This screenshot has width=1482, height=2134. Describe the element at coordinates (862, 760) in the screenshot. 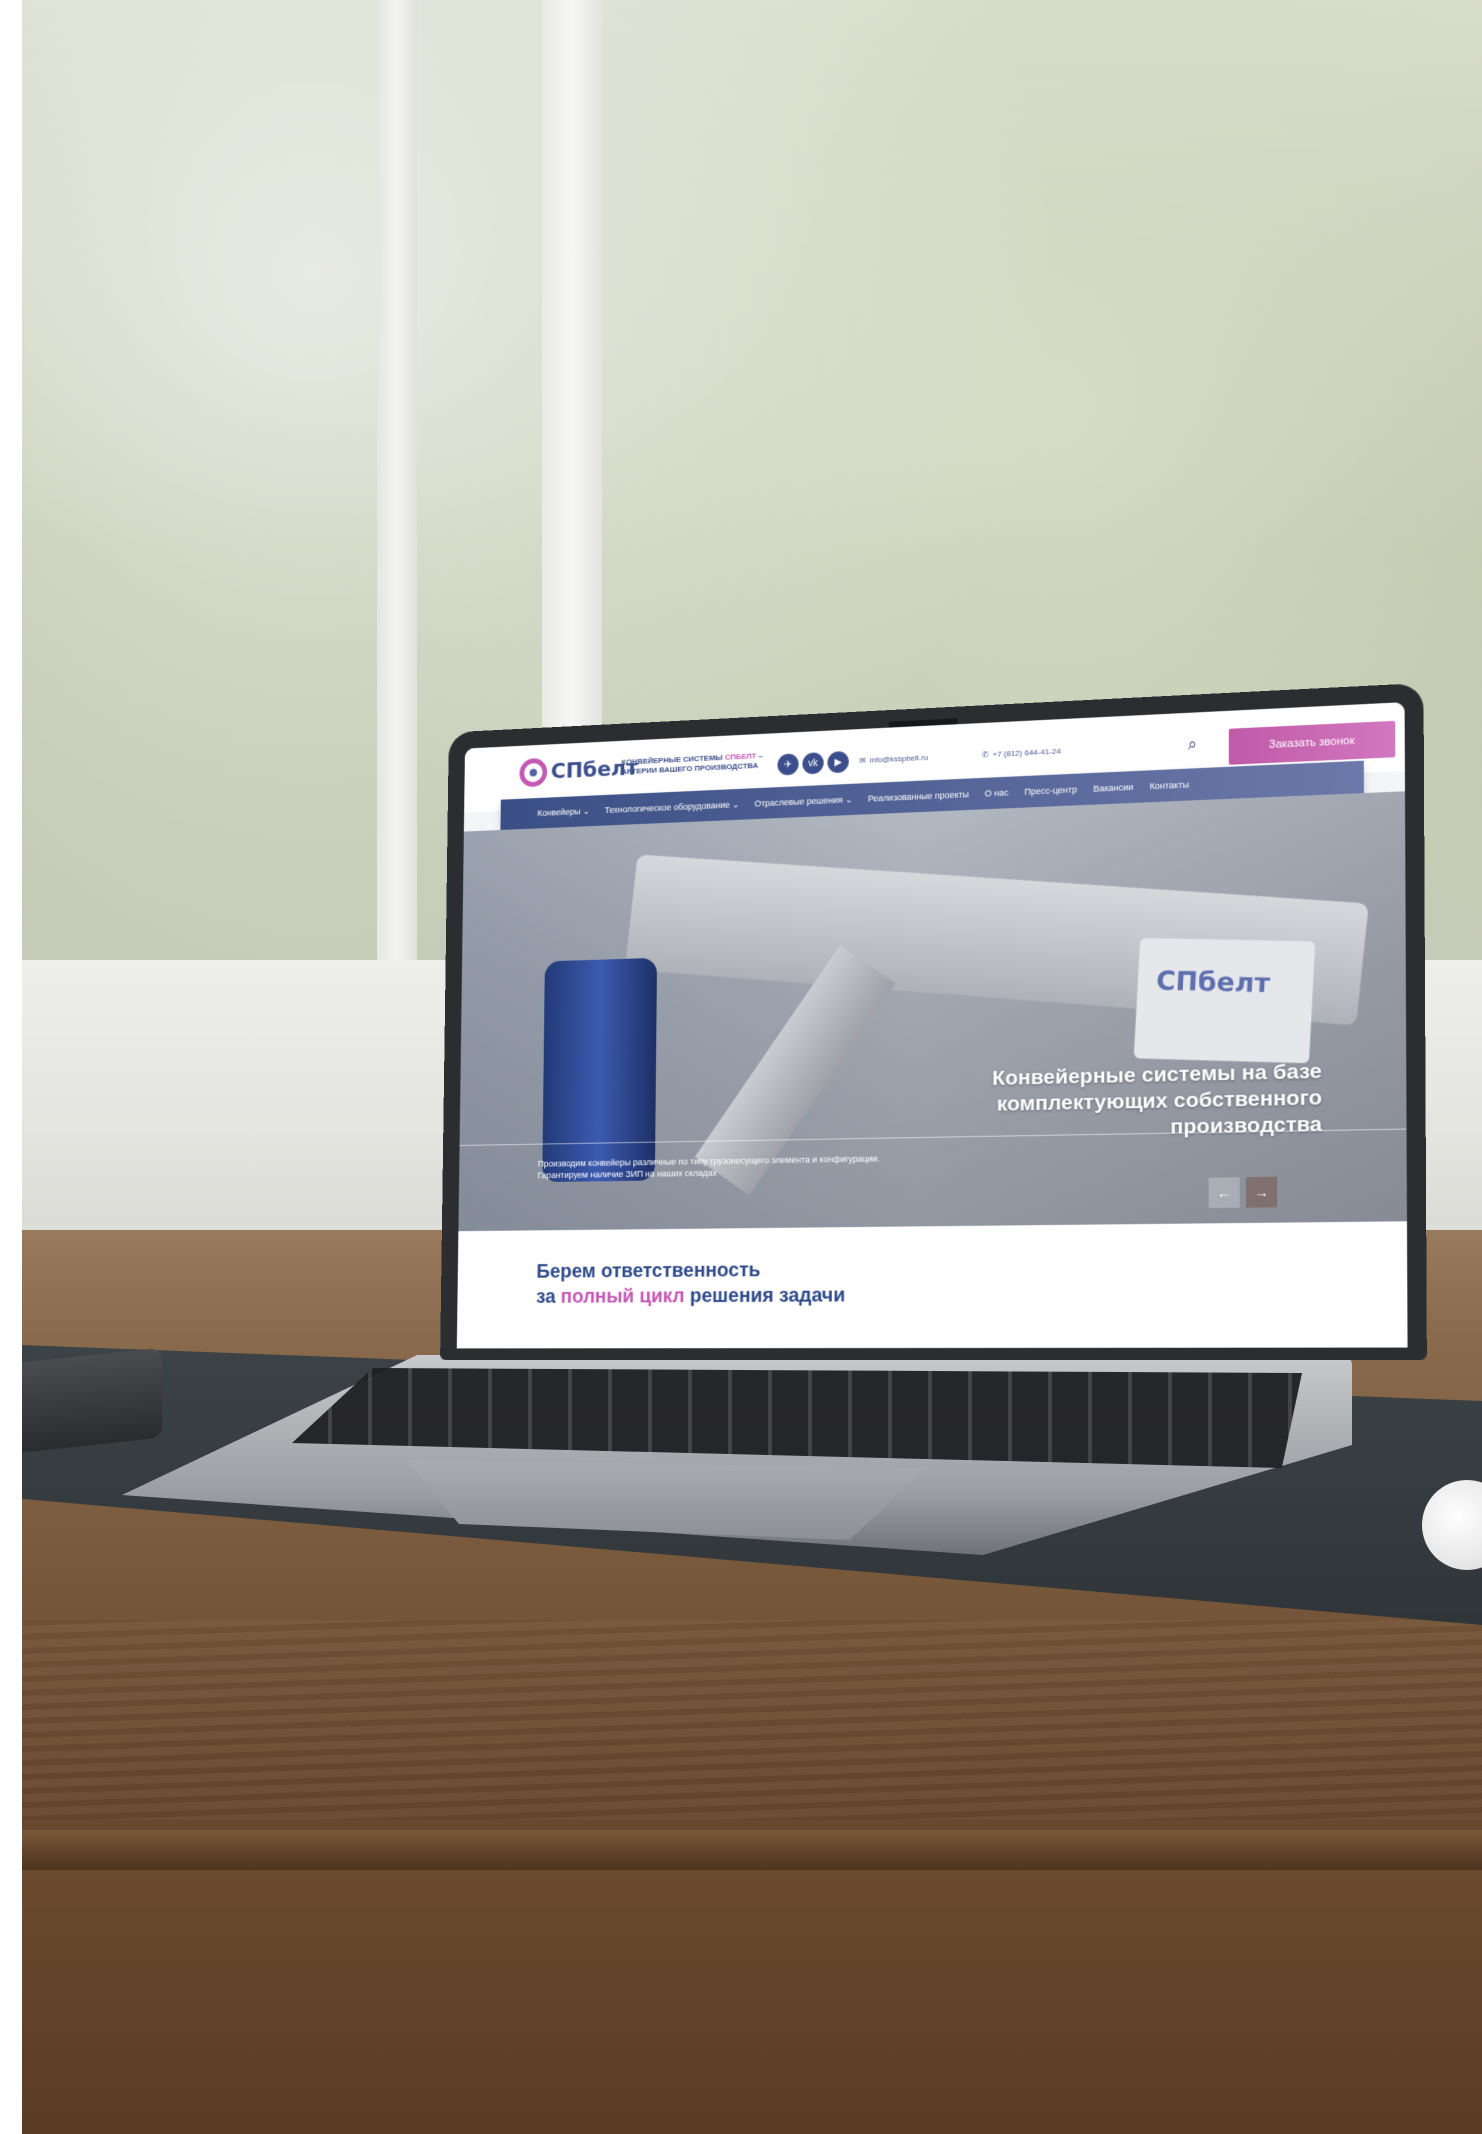

I see `mail-icon: ✉` at that location.